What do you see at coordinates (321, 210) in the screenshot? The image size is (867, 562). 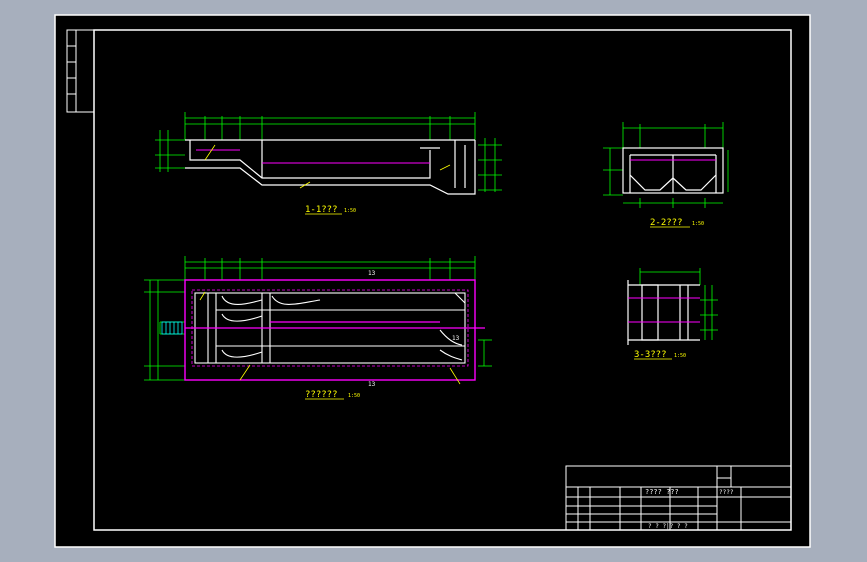 I see `section-1-title: 1-1???` at bounding box center [321, 210].